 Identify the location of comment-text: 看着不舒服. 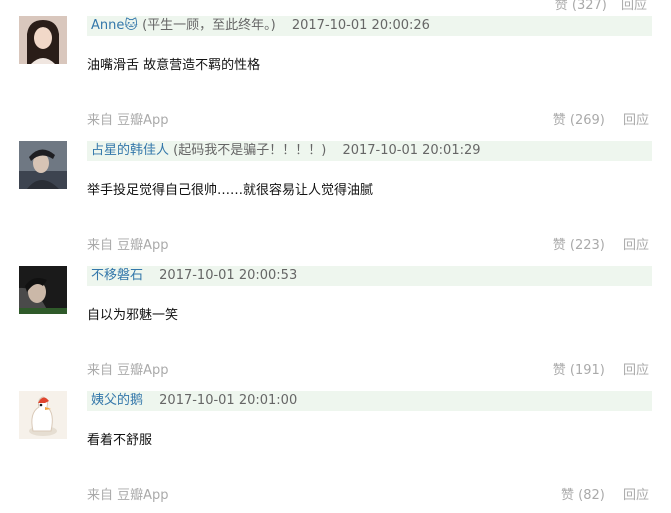
(120, 440).